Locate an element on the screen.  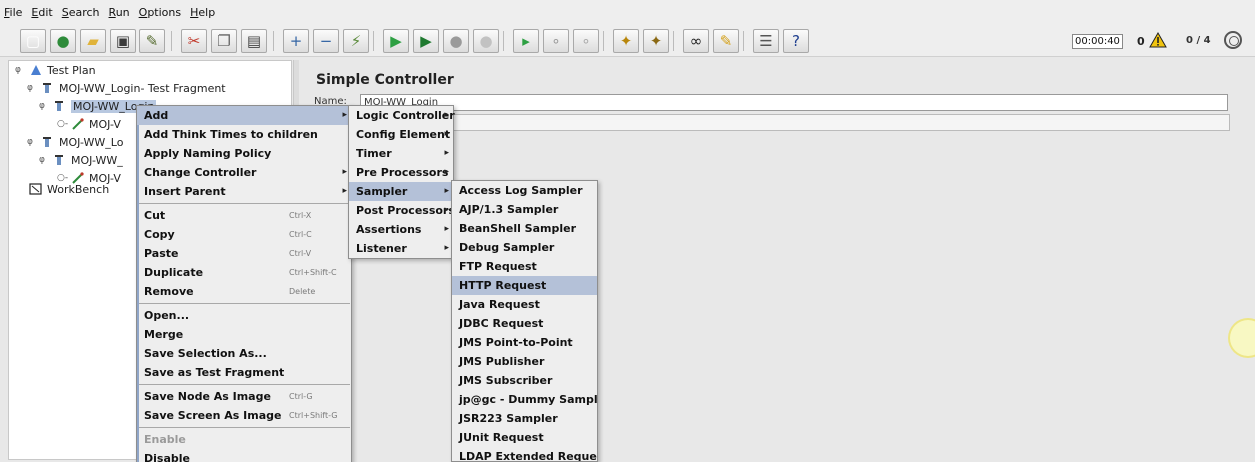
menu-item-label: Remove is located at coordinates (169, 291).